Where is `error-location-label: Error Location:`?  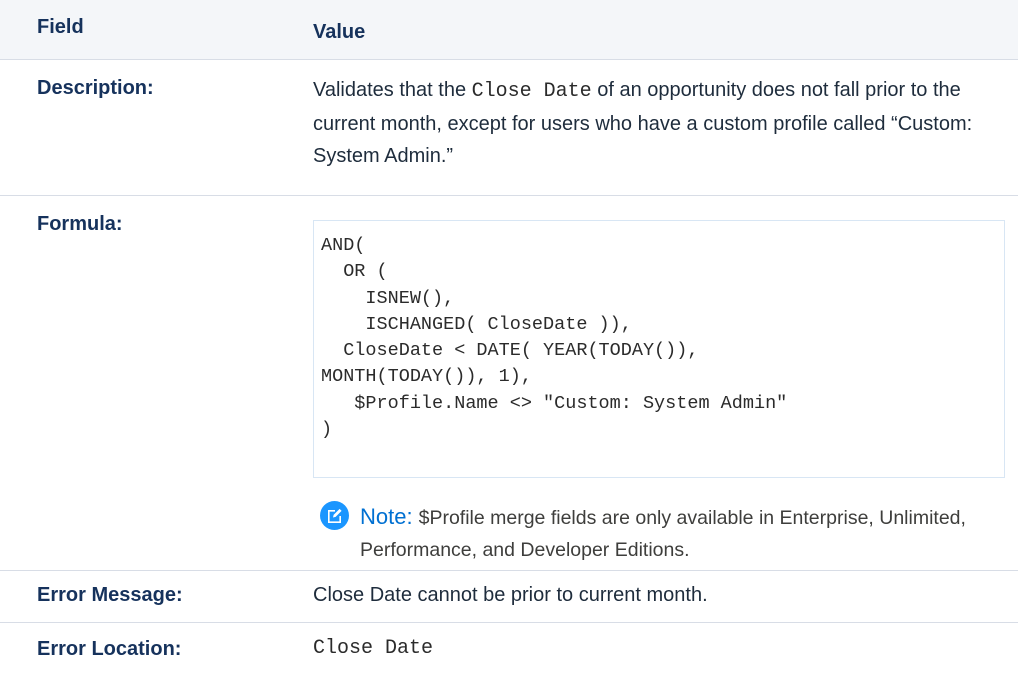
error-location-label: Error Location: is located at coordinates (109, 649).